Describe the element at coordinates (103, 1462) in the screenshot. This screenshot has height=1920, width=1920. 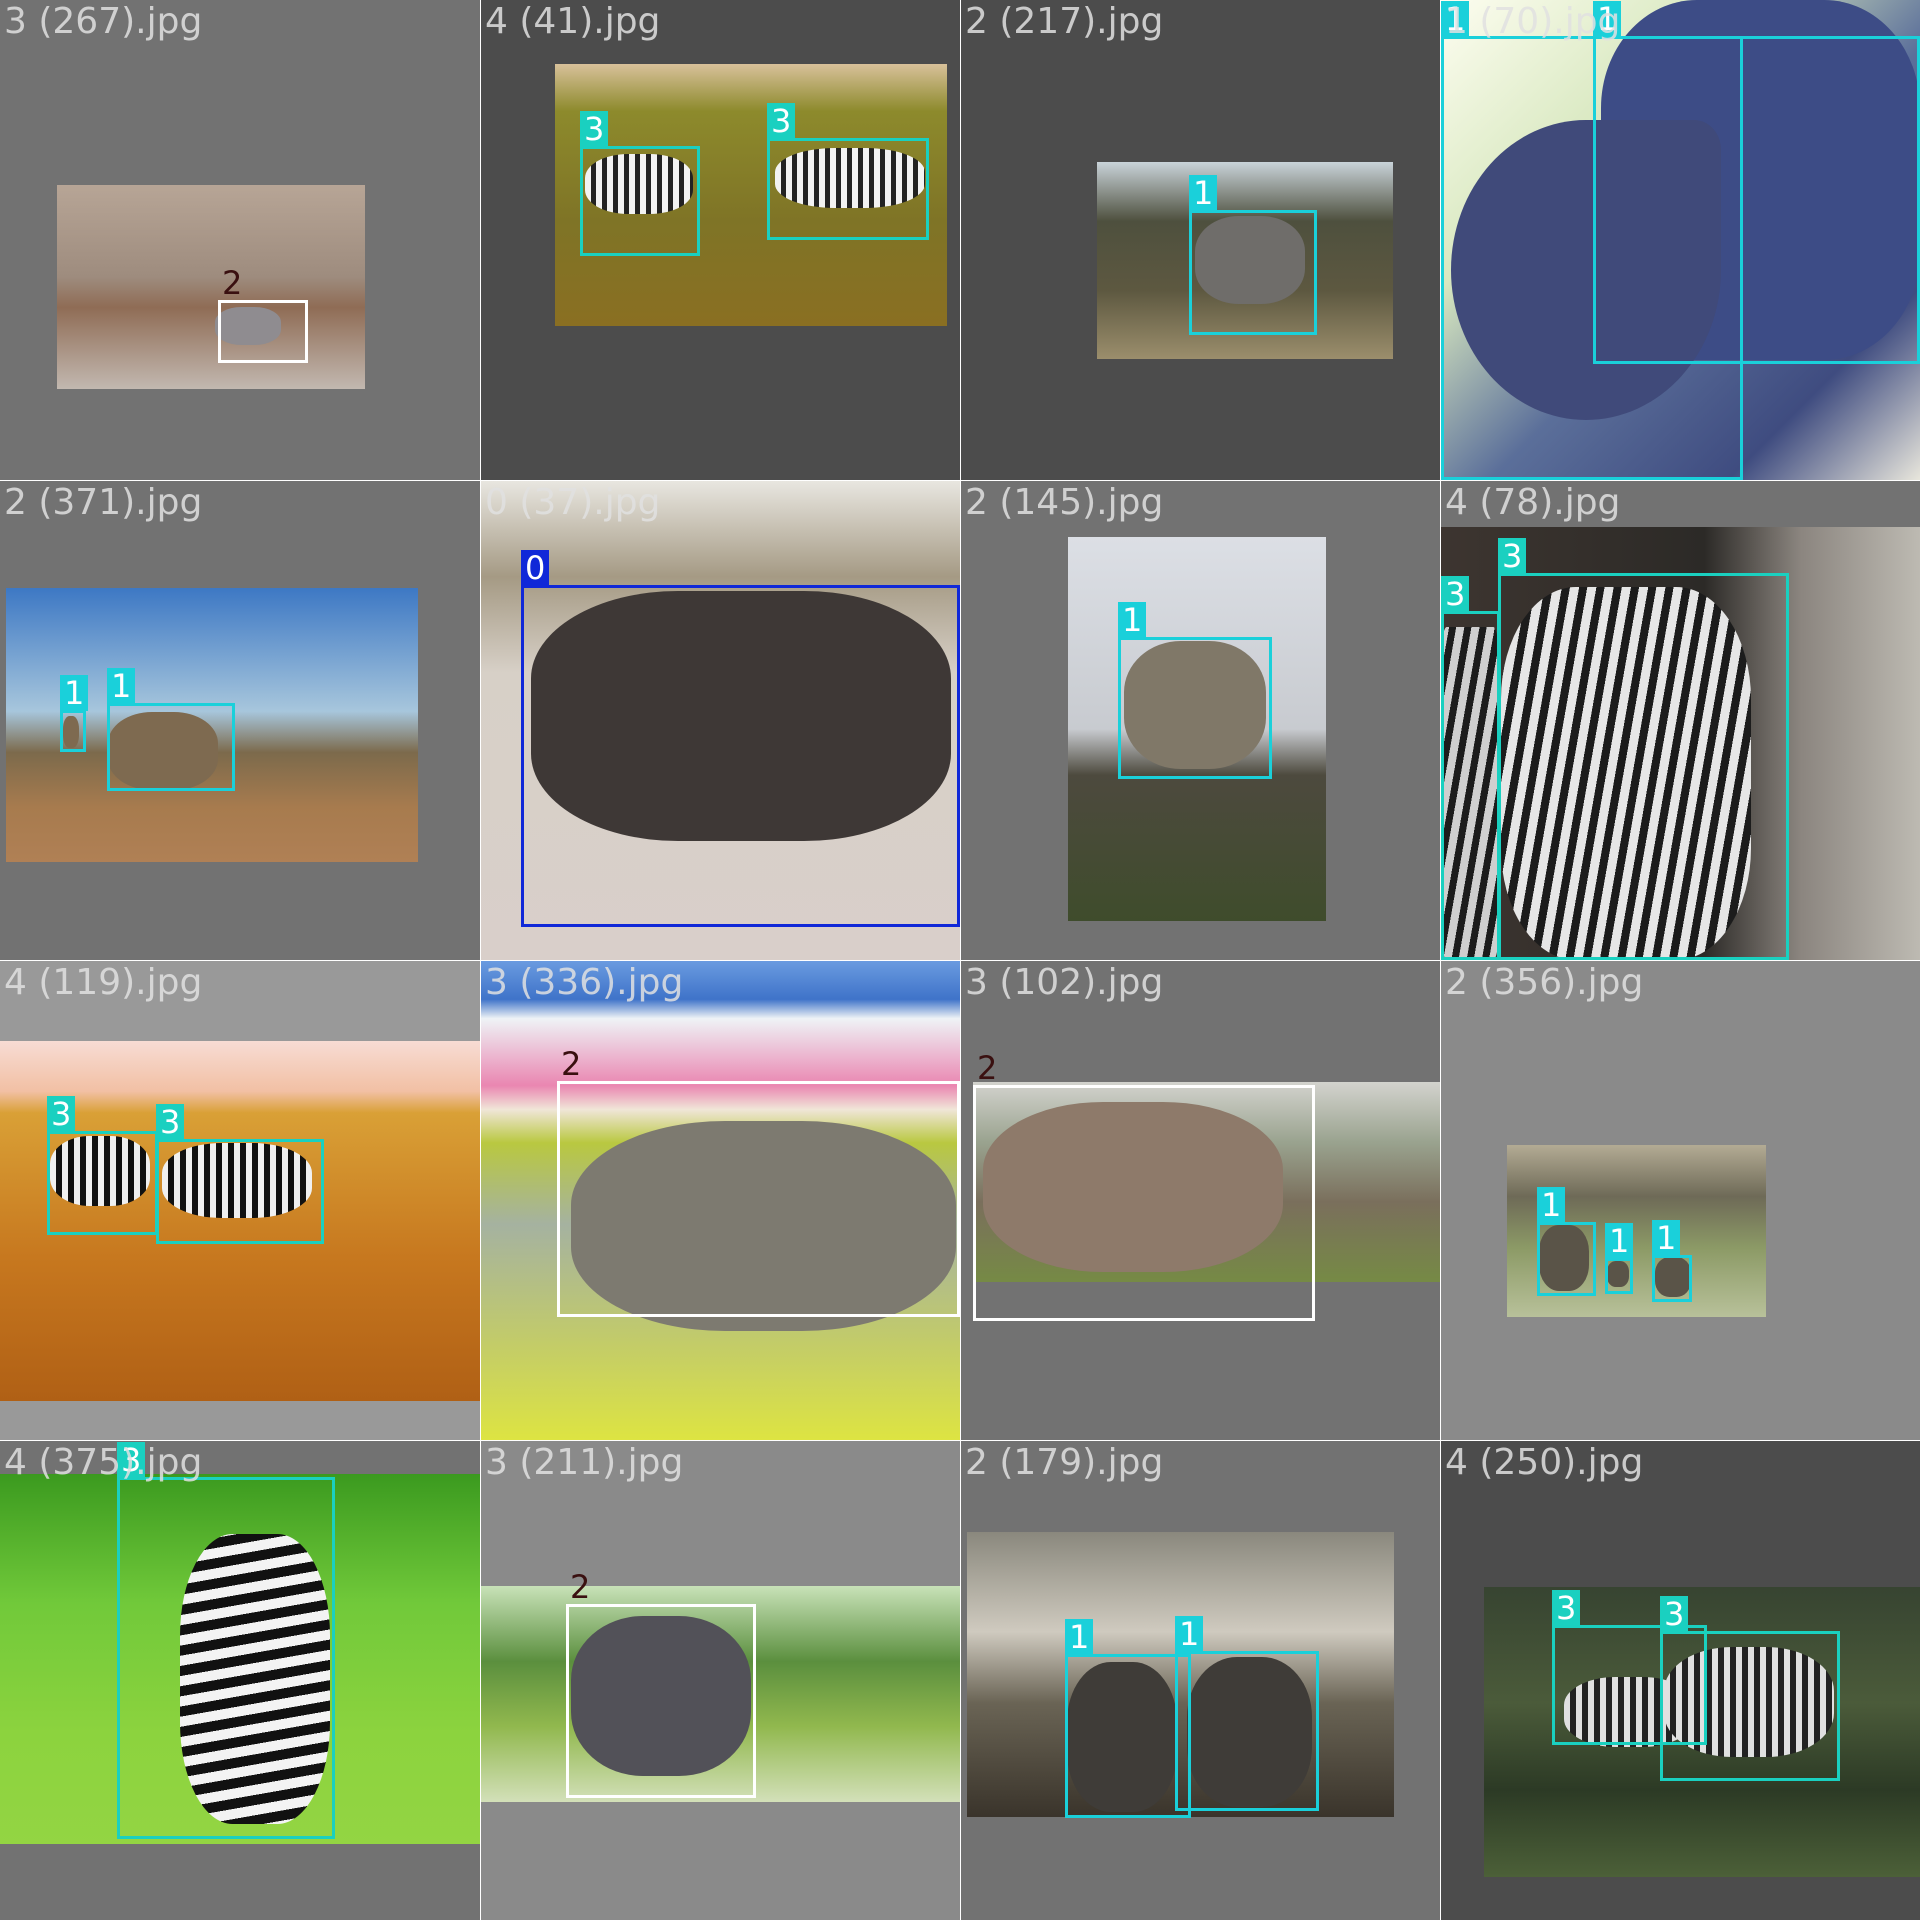
I see `tile-filename: 4 (375).jpg` at that location.